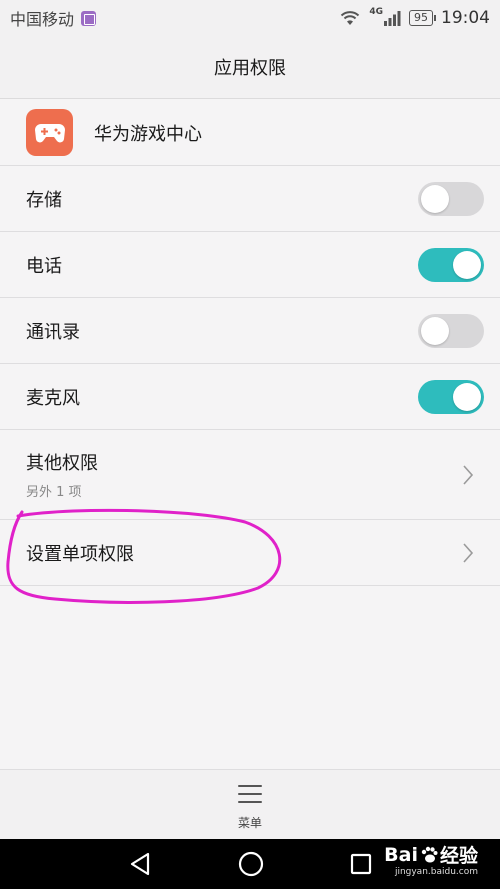  I want to click on permission-label: 存储, so click(44, 200).